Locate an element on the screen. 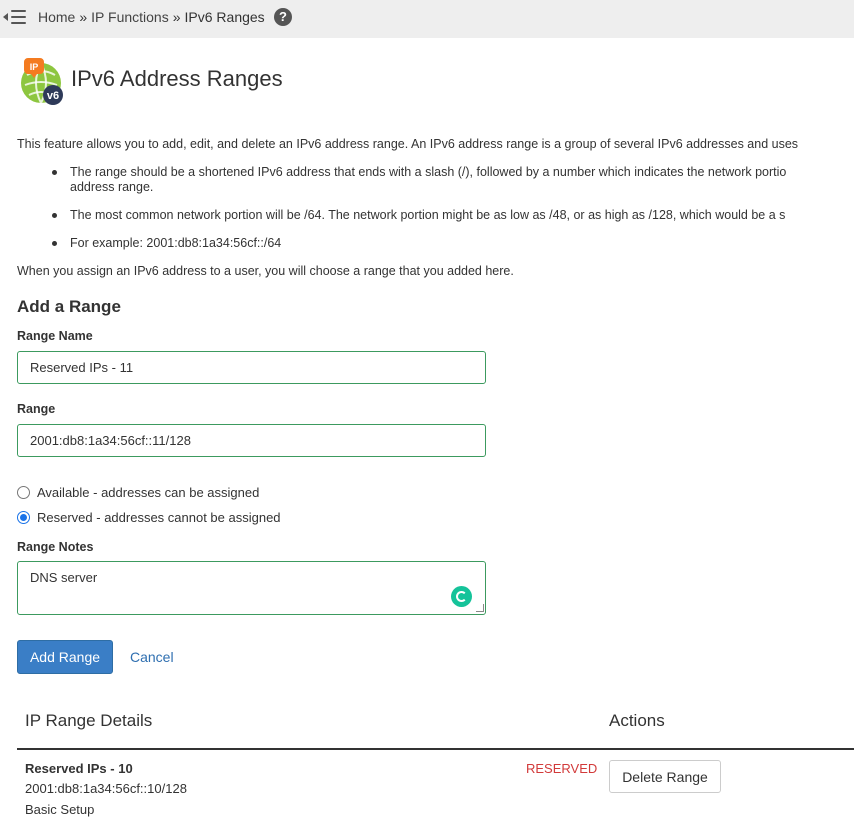  add-range-button: Add Range is located at coordinates (65, 657).